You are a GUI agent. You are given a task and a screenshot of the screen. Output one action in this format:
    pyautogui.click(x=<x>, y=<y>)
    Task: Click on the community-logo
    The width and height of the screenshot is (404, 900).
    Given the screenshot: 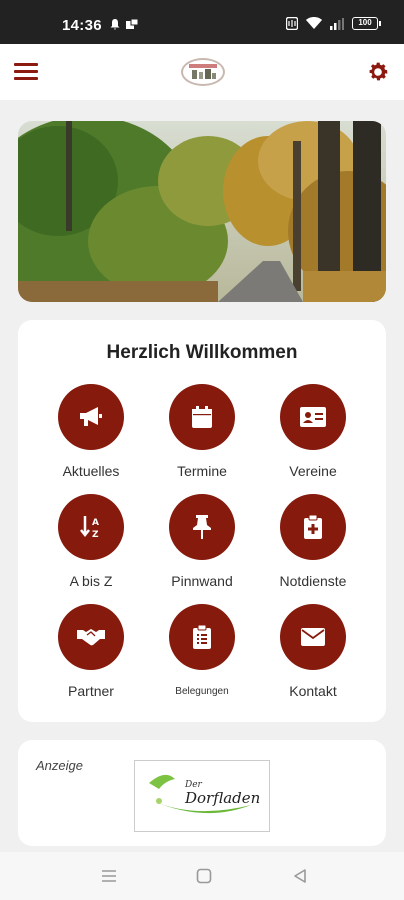 What is the action you would take?
    pyautogui.click(x=203, y=72)
    